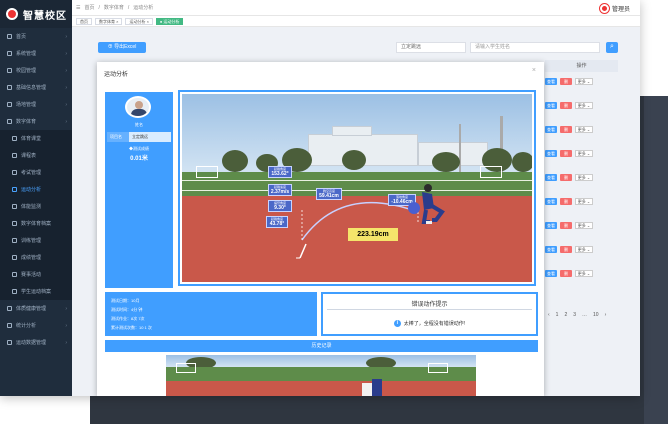 The height and width of the screenshot is (424, 668). I want to click on user-menu: 管理员, so click(614, 8).